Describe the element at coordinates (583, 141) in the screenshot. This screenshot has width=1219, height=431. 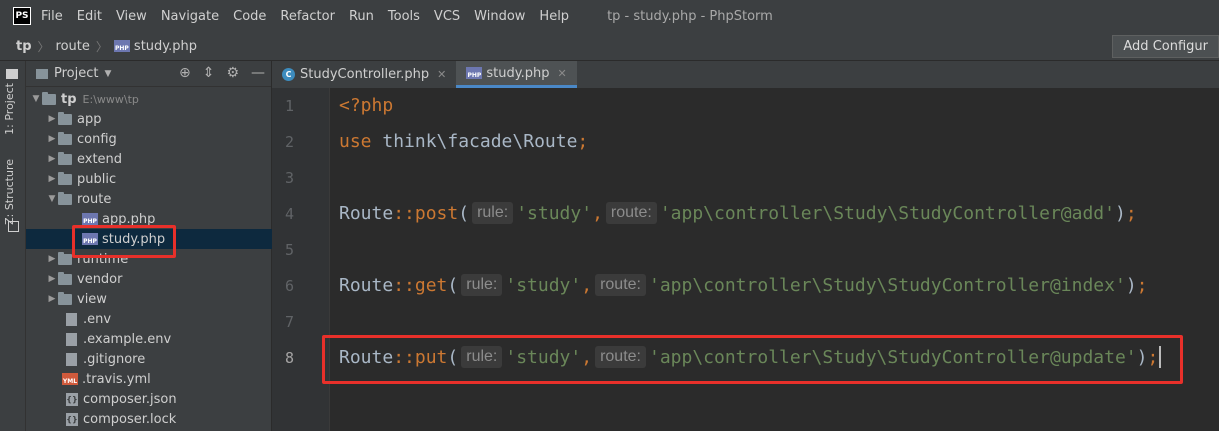
I see `semicolon: ;` at that location.